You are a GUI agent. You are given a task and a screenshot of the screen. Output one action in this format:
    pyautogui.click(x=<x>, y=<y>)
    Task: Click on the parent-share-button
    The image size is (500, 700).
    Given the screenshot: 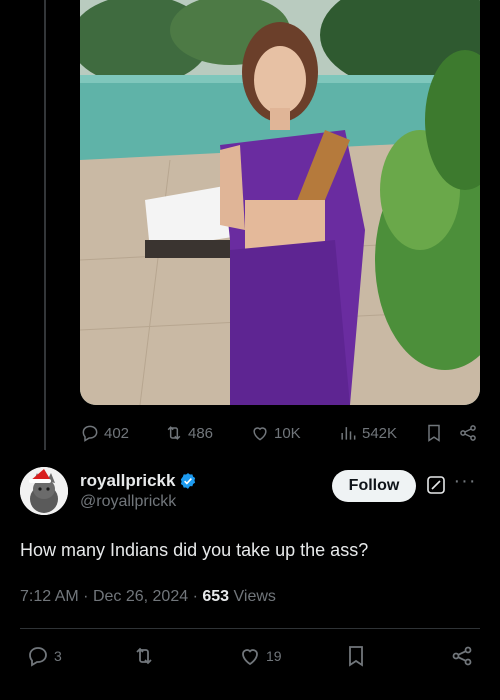 What is the action you would take?
    pyautogui.click(x=468, y=433)
    